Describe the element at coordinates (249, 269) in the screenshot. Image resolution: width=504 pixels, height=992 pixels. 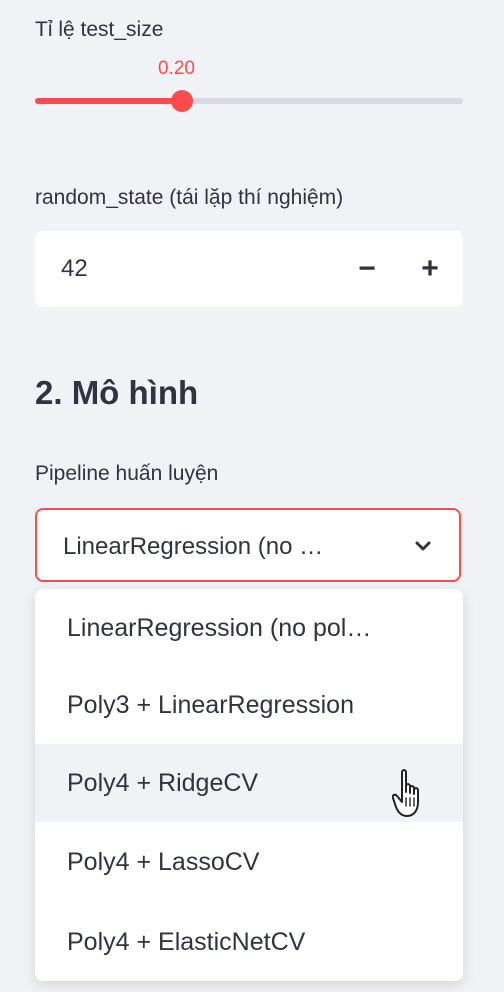
I see `random-state-input: 42 − +` at that location.